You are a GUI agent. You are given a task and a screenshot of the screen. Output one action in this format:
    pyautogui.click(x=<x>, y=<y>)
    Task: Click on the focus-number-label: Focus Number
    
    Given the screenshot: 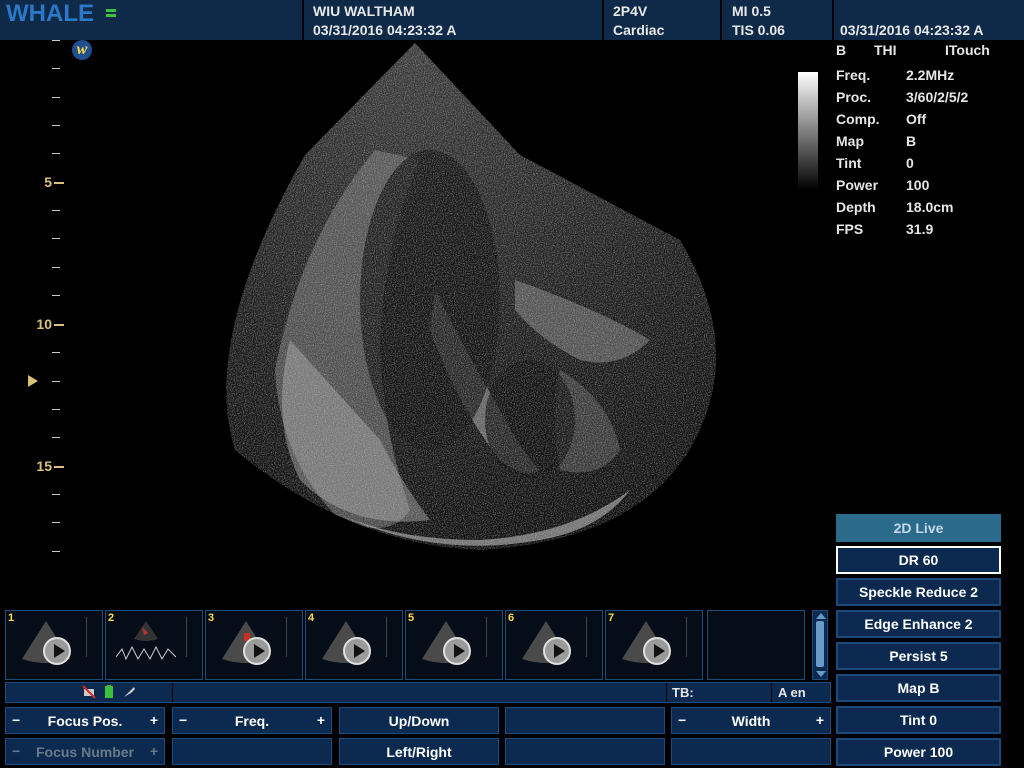 What is the action you would take?
    pyautogui.click(x=84, y=752)
    